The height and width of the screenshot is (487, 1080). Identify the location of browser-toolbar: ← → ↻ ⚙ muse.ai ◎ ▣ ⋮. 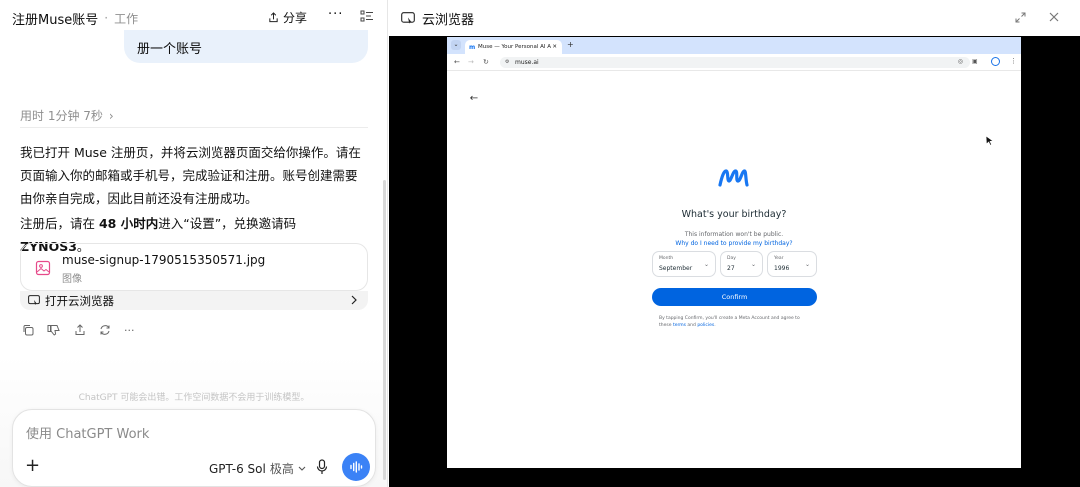
(734, 62).